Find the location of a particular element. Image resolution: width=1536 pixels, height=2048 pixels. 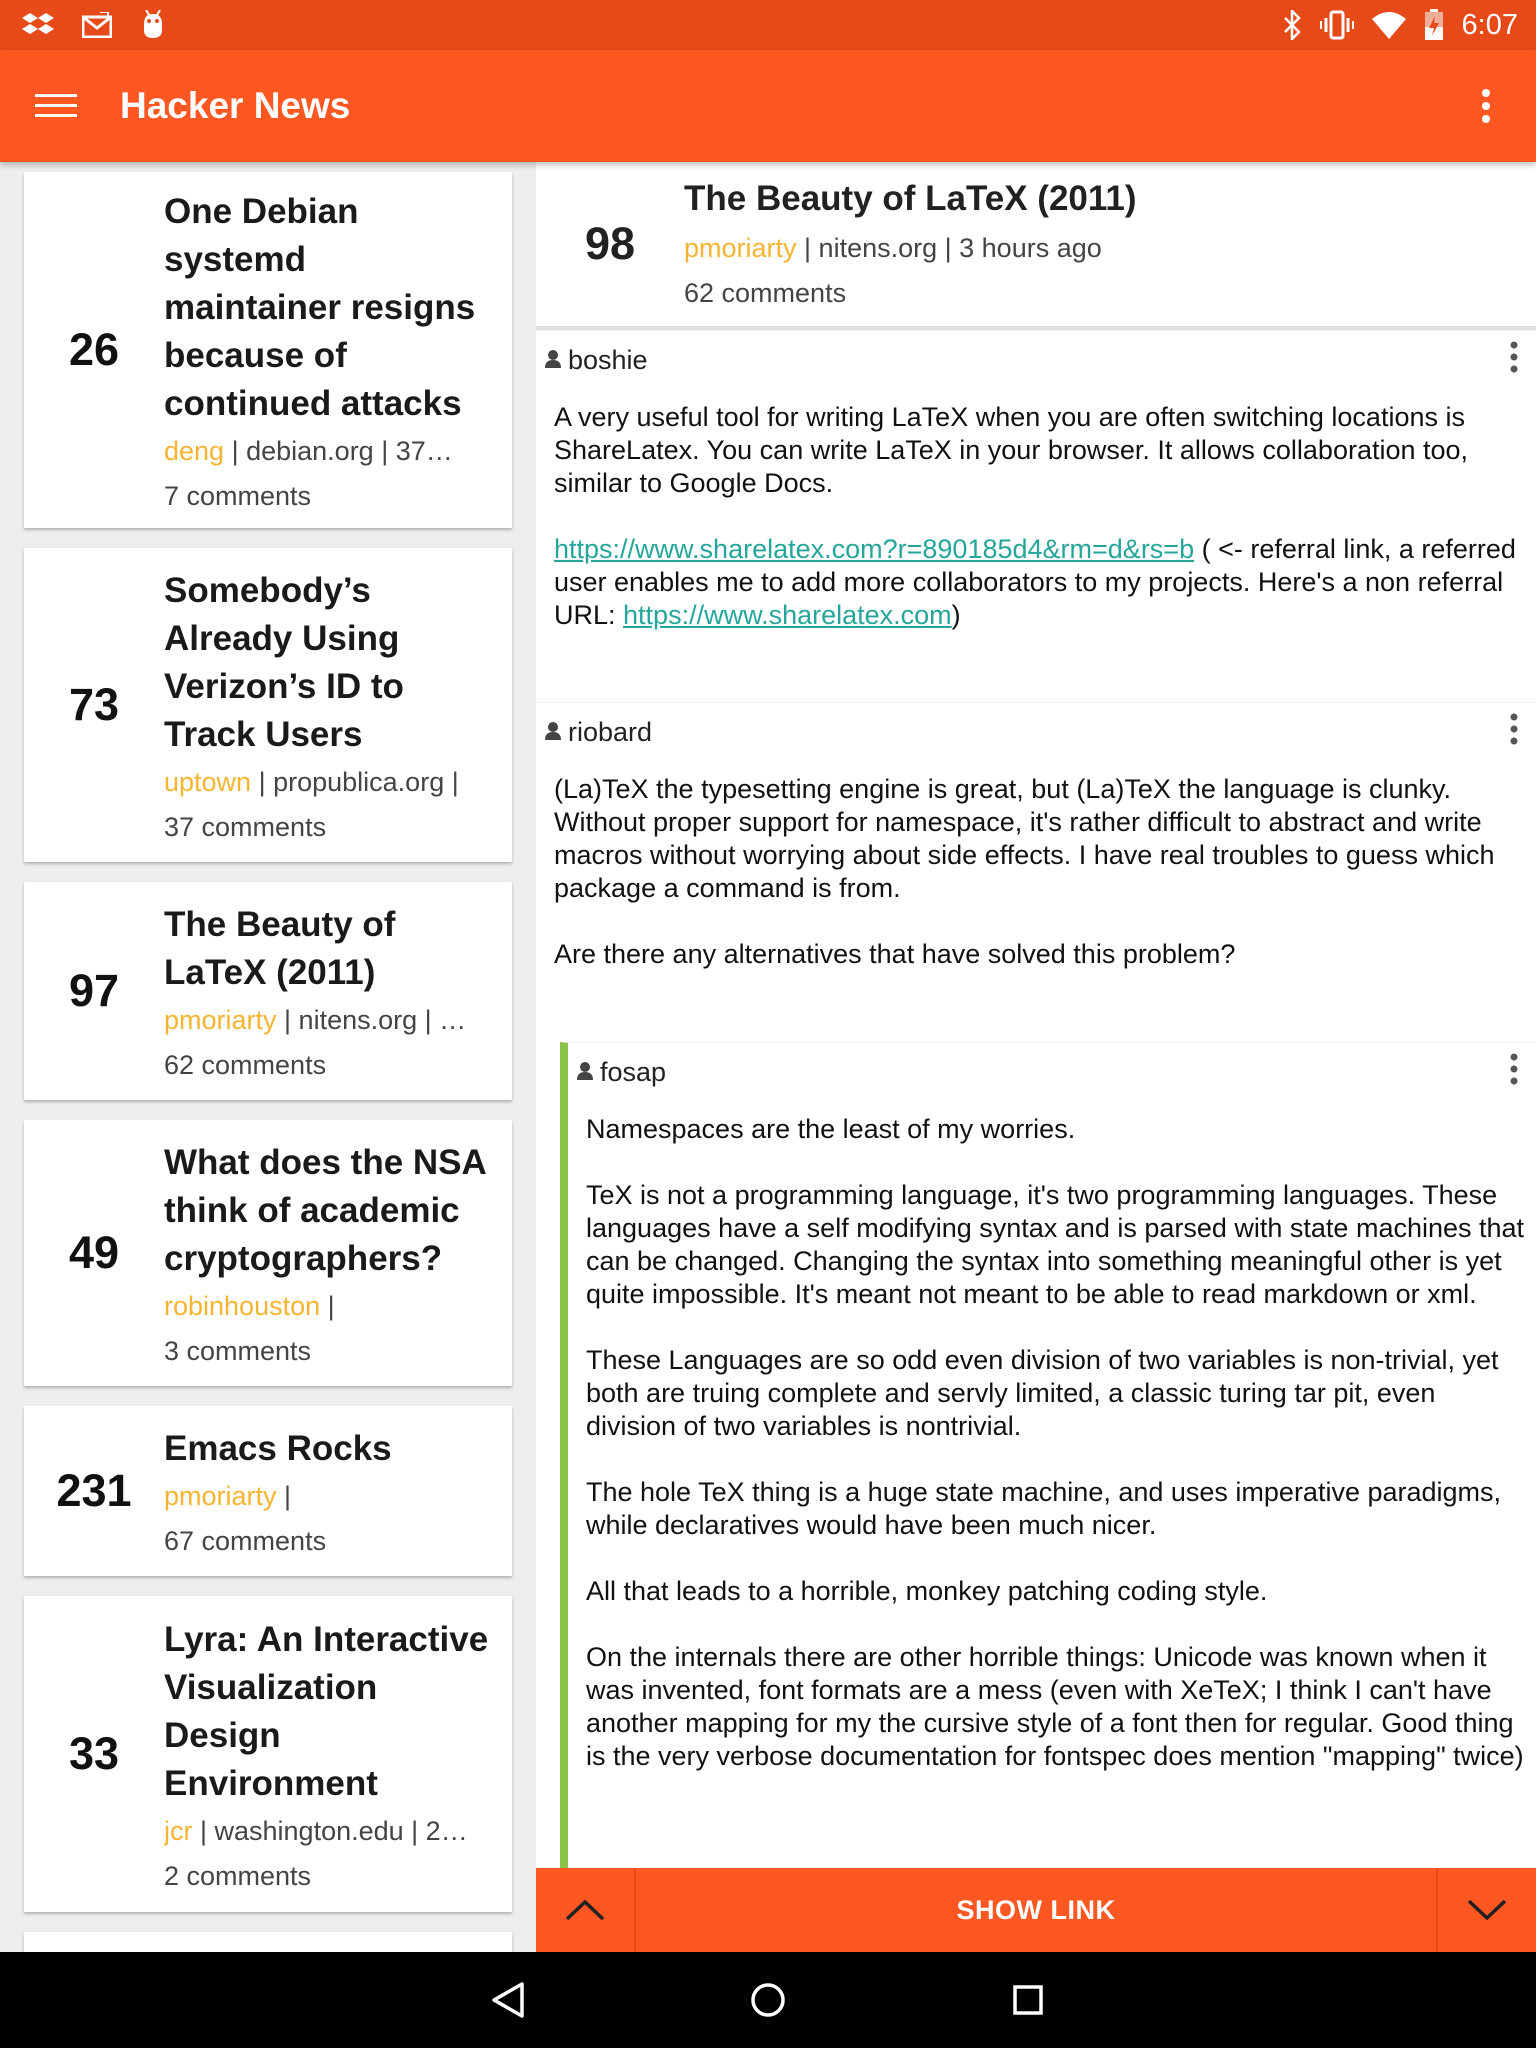

comment-user: boshie is located at coordinates (608, 360).